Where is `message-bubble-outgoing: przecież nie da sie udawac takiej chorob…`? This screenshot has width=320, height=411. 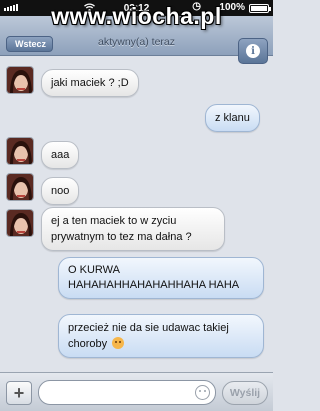
message-bubble-outgoing: przecież nie da sie udawac takiej chorob… is located at coordinates (161, 336).